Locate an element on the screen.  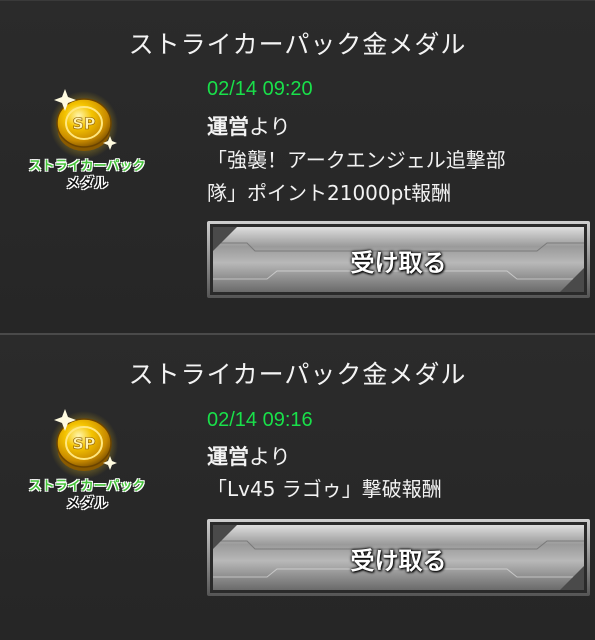
message-body-line: 「強襲！アークエンジェル追撃部 is located at coordinates (356, 160).